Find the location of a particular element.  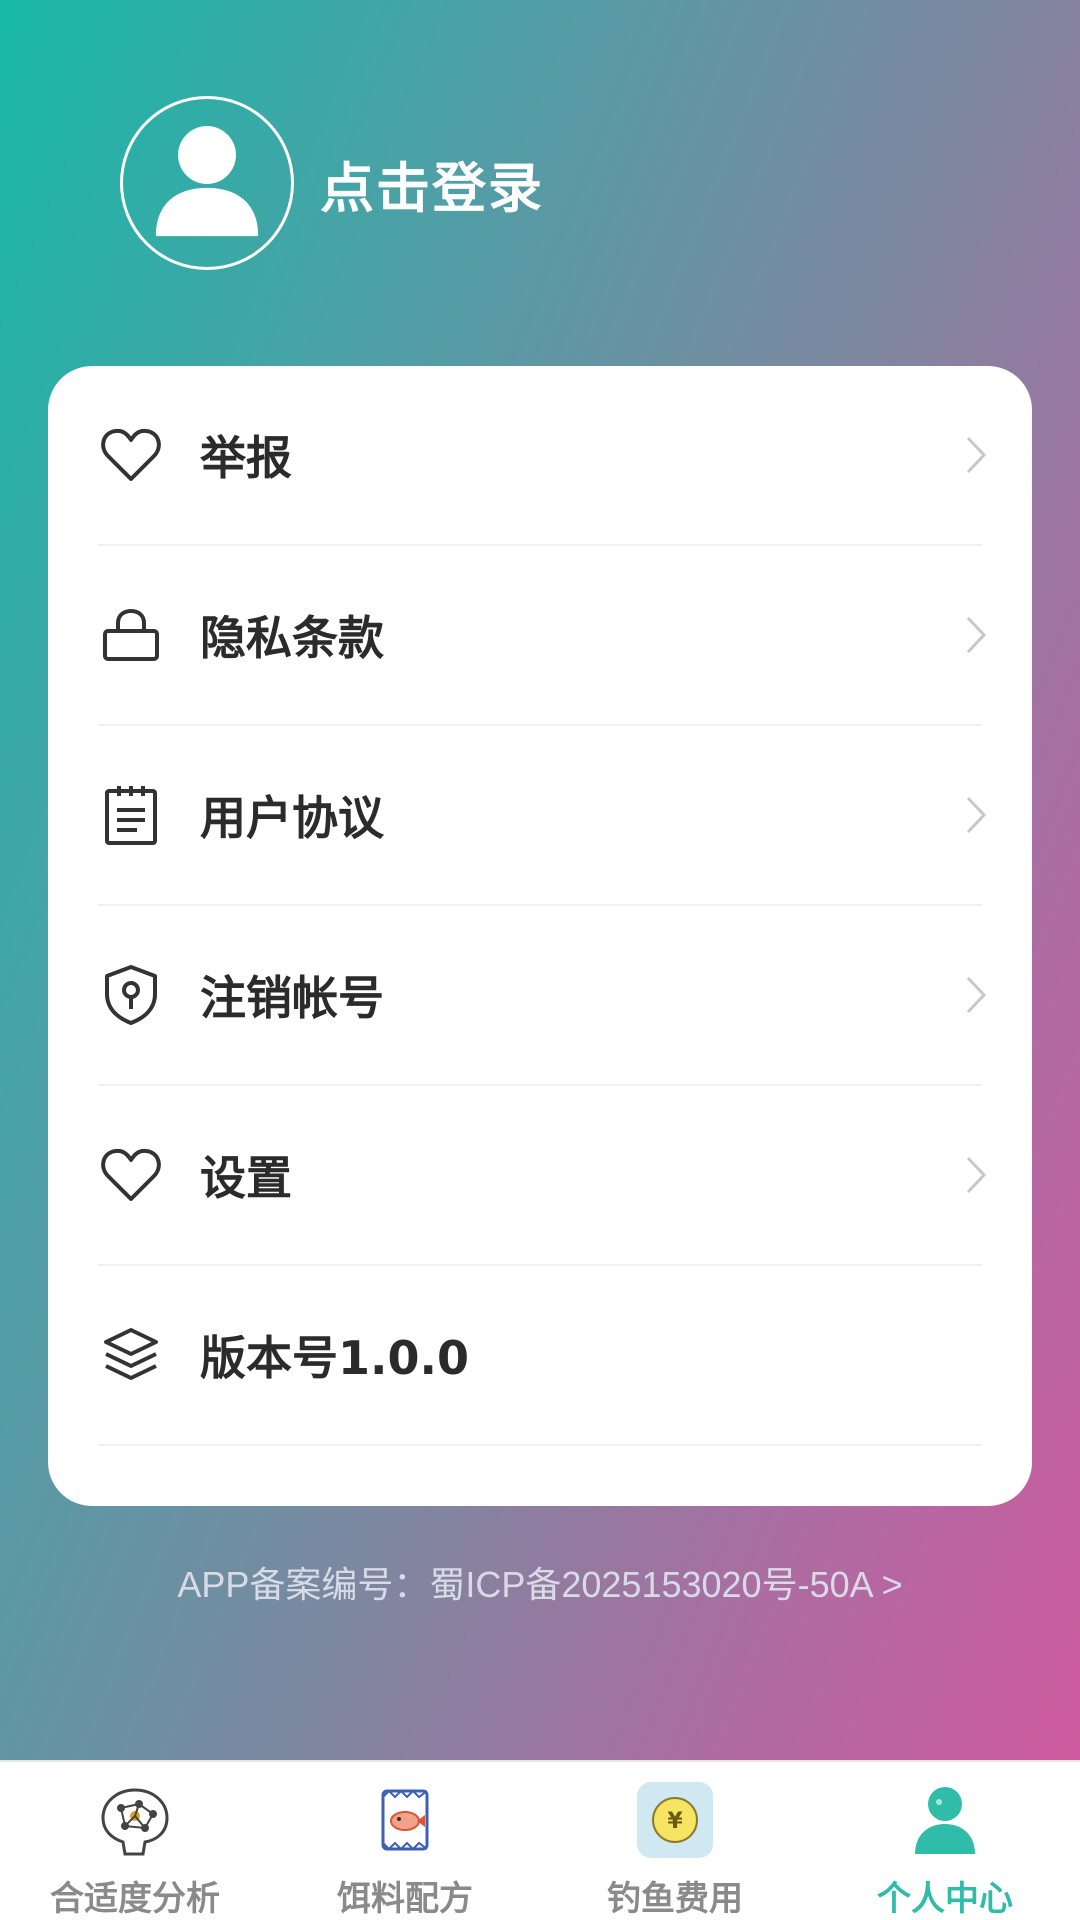

tab-personal-center: 个人中心 is located at coordinates (945, 1841).